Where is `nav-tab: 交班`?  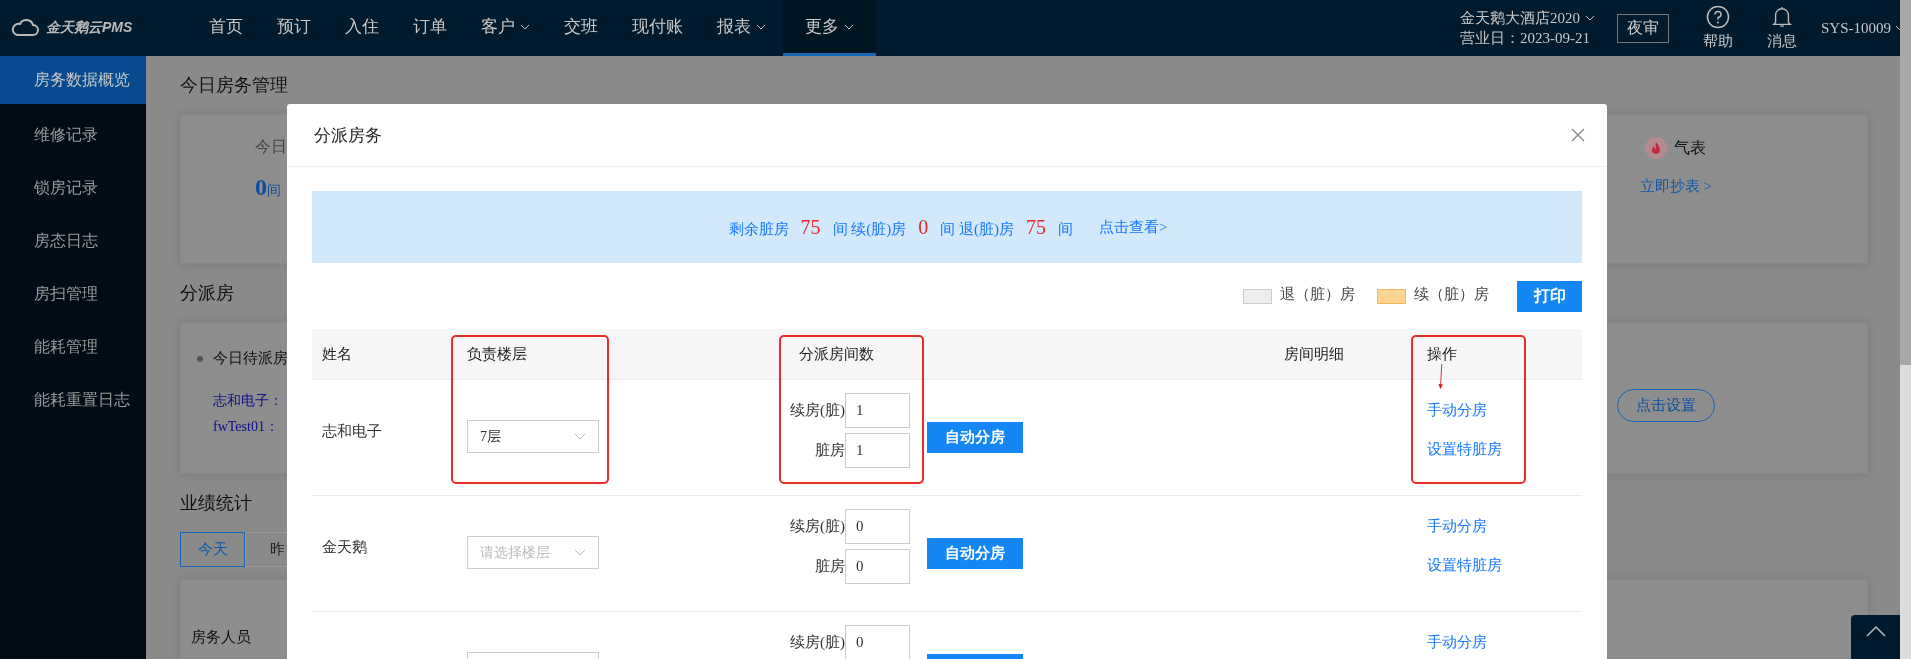 nav-tab: 交班 is located at coordinates (581, 28).